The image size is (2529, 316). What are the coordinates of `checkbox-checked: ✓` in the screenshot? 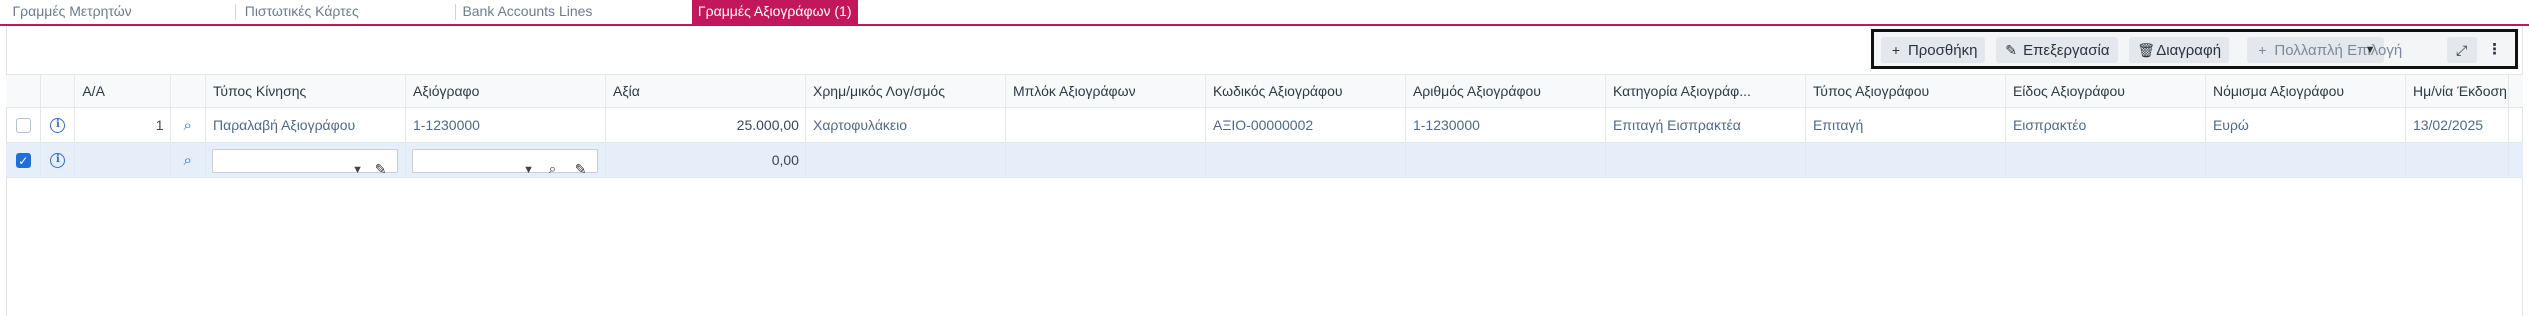 It's located at (23, 160).